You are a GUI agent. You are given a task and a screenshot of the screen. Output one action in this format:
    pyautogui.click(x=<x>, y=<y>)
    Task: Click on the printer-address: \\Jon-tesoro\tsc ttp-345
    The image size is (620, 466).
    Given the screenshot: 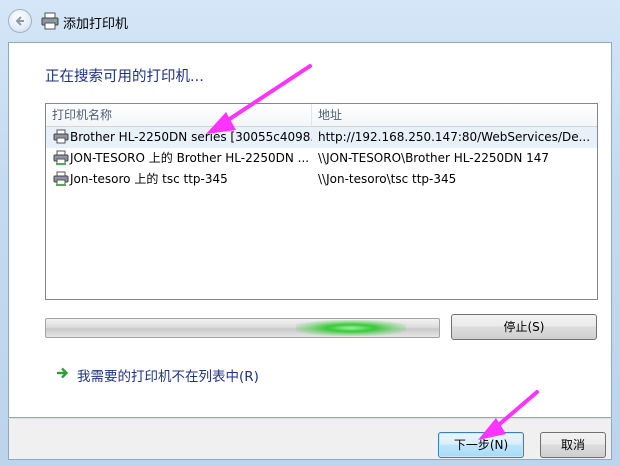 What is the action you would take?
    pyautogui.click(x=387, y=179)
    